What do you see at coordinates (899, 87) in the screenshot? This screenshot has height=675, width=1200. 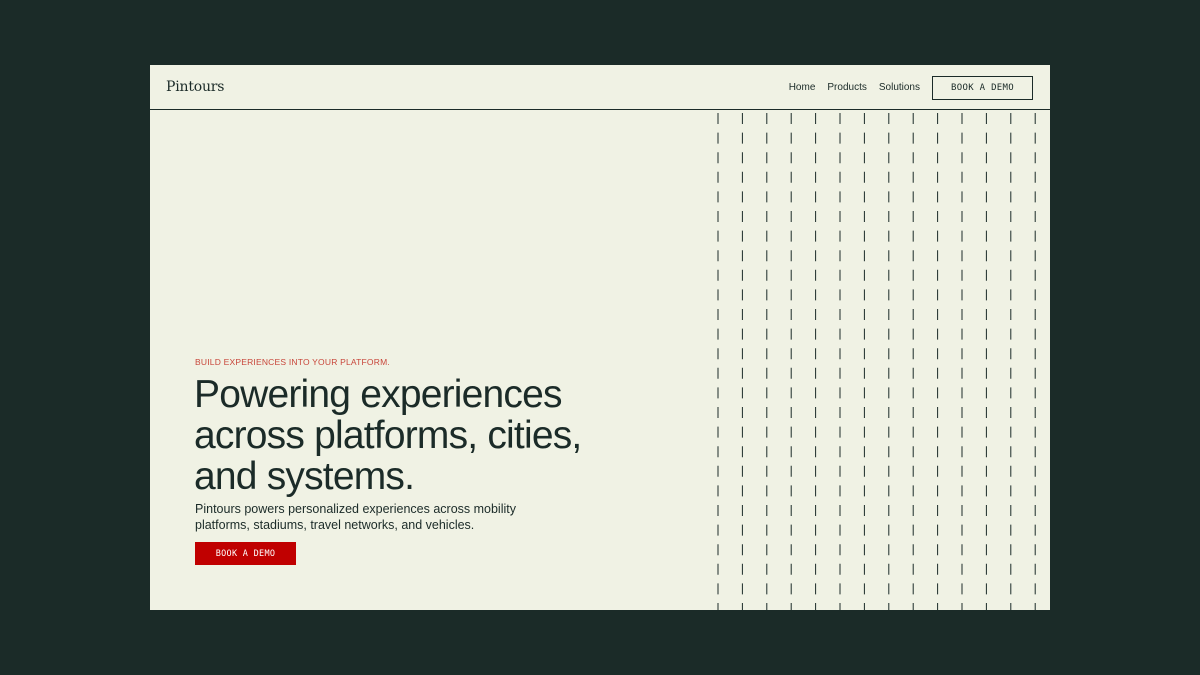 I see `nav-item-solutions: Solutions` at bounding box center [899, 87].